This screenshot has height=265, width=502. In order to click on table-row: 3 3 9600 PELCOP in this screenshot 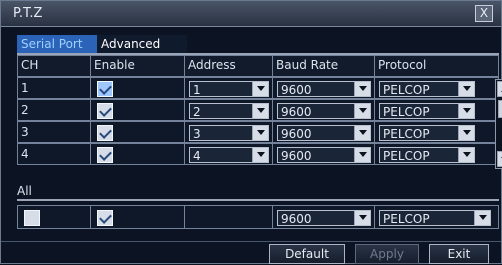, I will do `click(258, 132)`.